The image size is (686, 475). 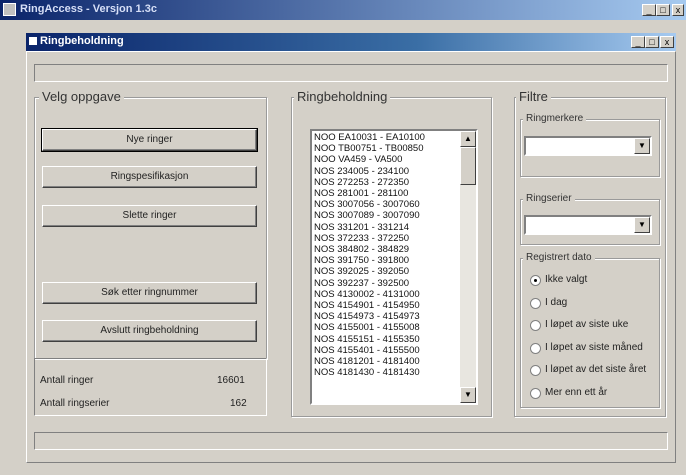 I want to click on app-maximize-button: □, so click(x=663, y=10).